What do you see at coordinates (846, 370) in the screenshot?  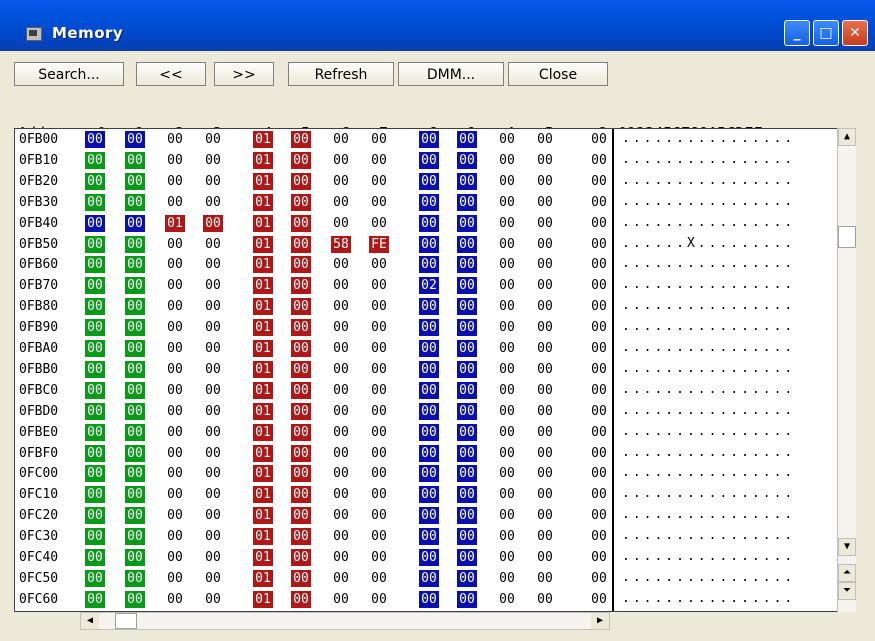 I see `vertical-scrollbar: ▲ ▼ ⏶ ⏷` at bounding box center [846, 370].